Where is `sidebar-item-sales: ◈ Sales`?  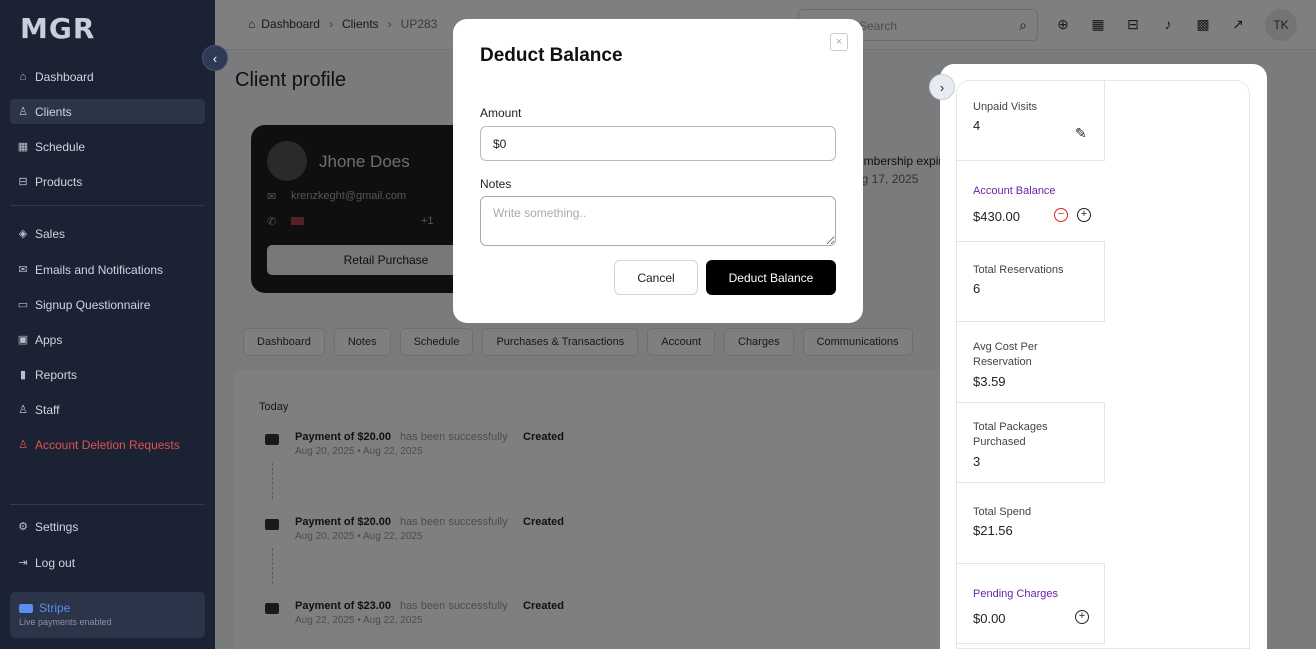
sidebar-item-sales: ◈ Sales is located at coordinates (107, 233).